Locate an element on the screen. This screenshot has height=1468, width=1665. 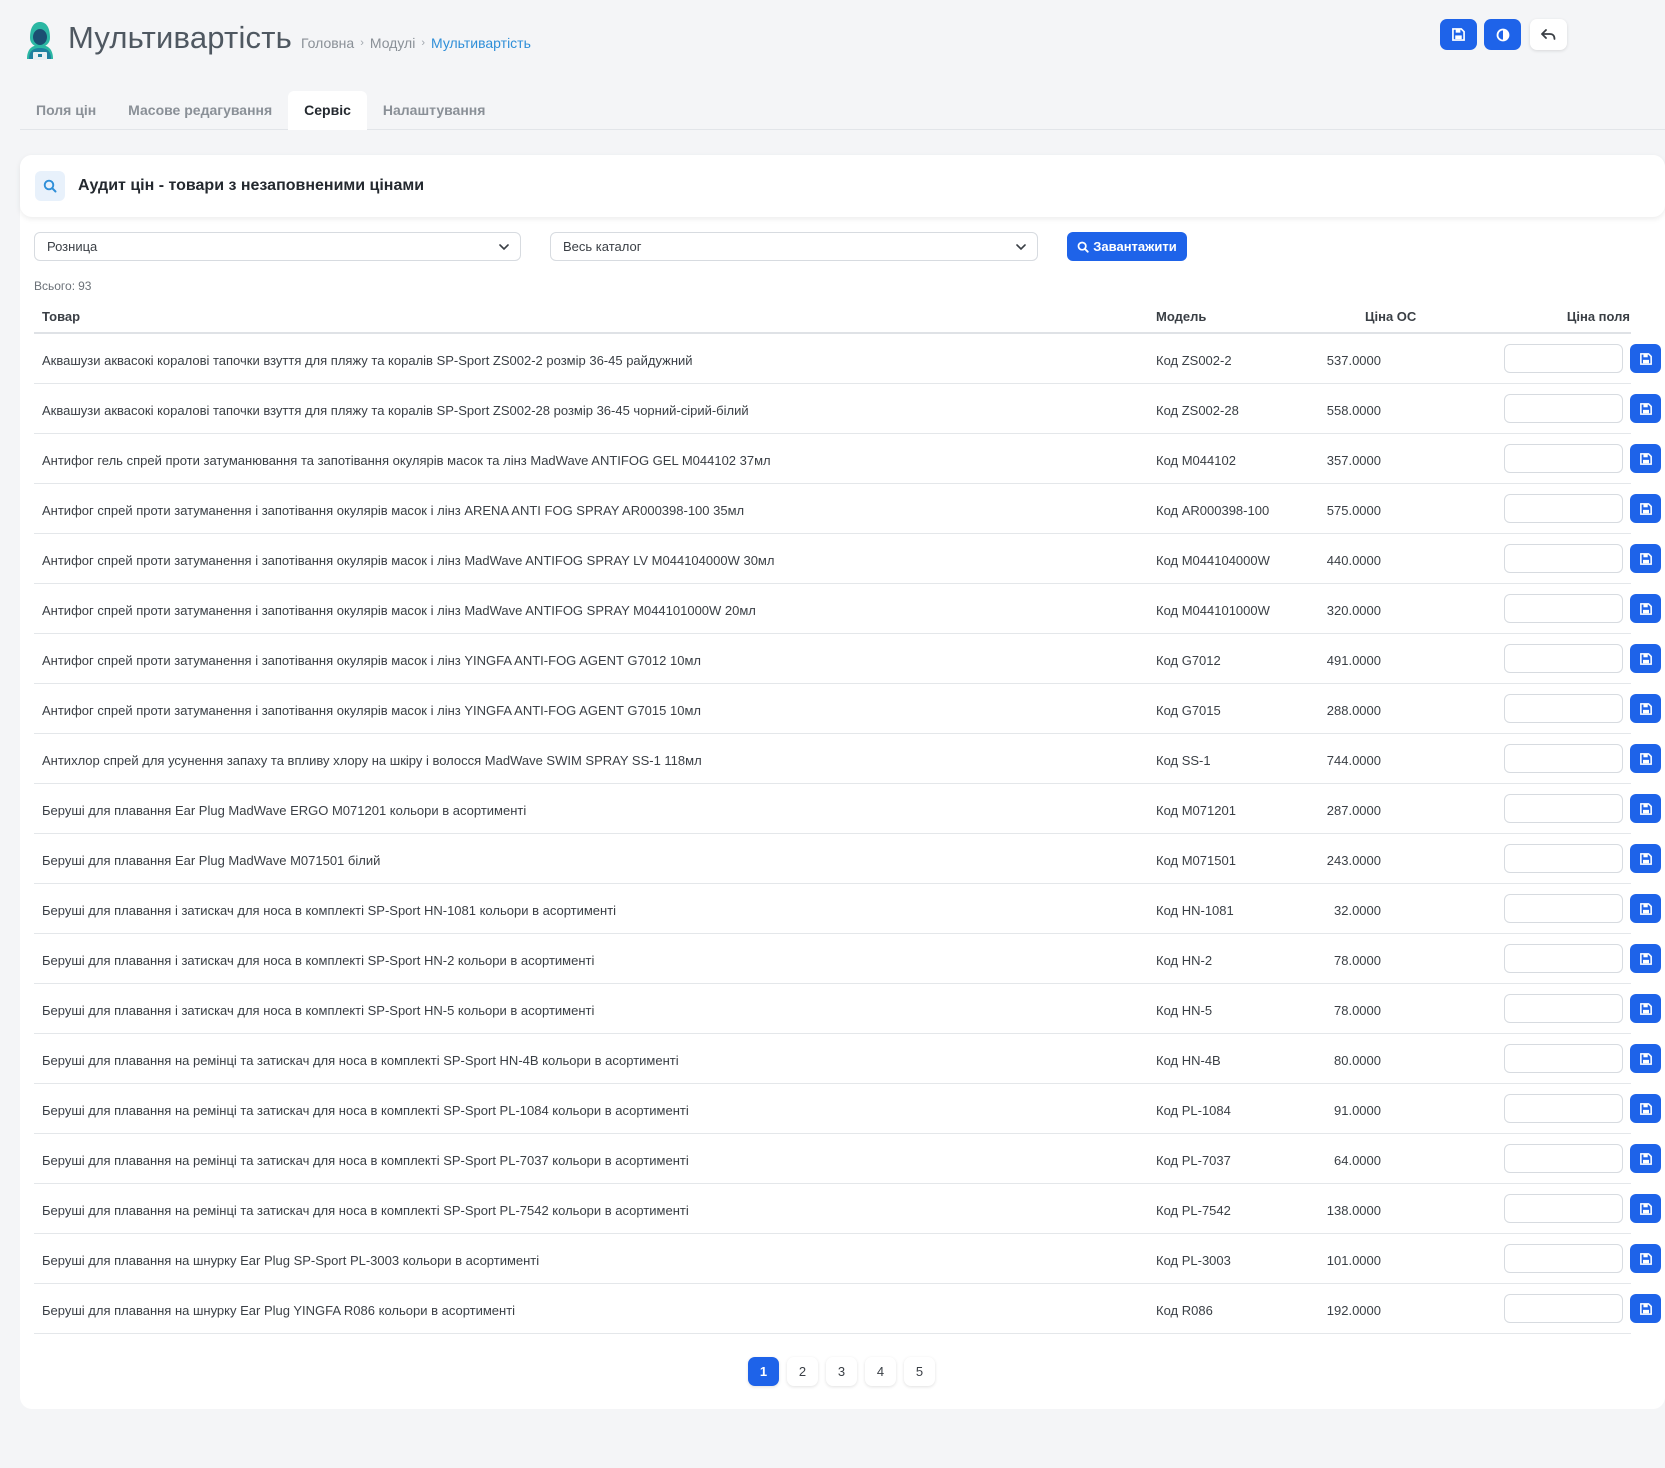
product-model: Код PL-7542 is located at coordinates (1193, 1210).